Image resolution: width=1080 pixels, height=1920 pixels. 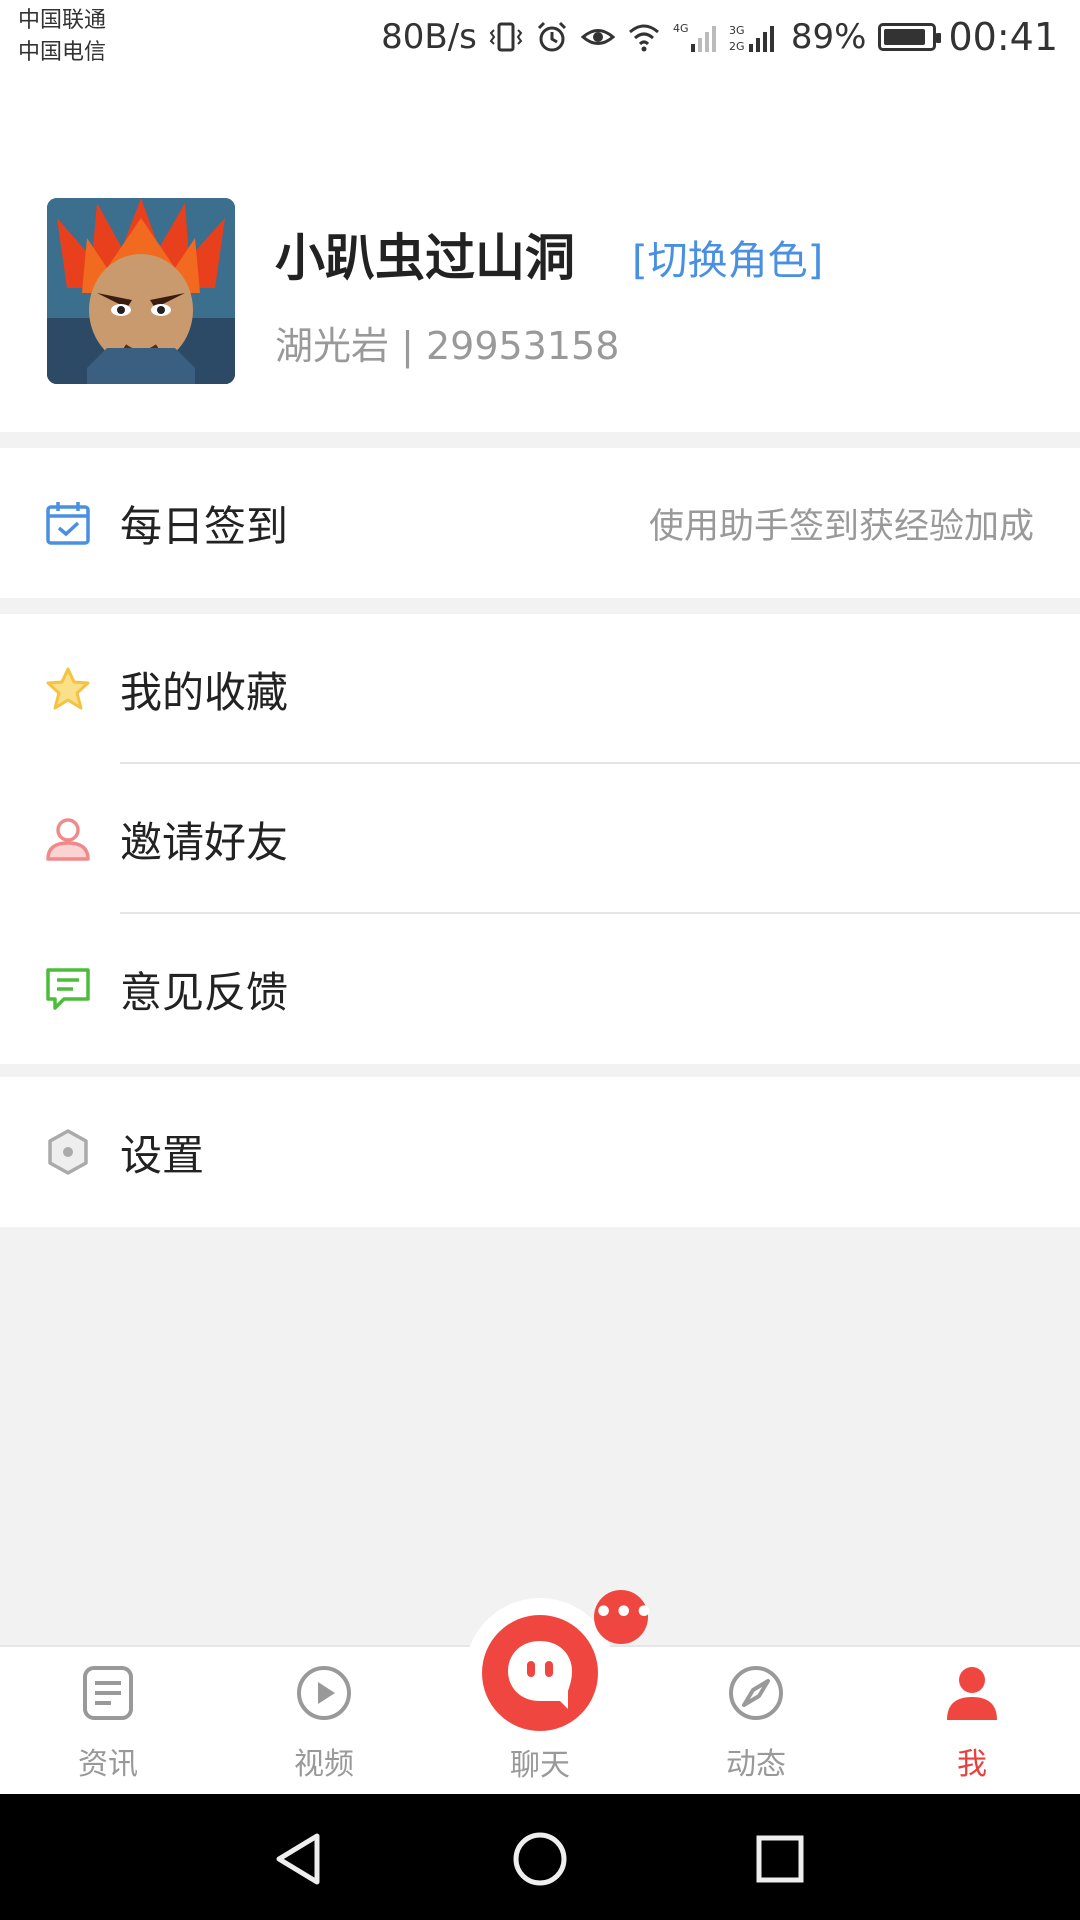 I want to click on profile-server-id: 湖光岩 | 29953158, so click(x=447, y=346).